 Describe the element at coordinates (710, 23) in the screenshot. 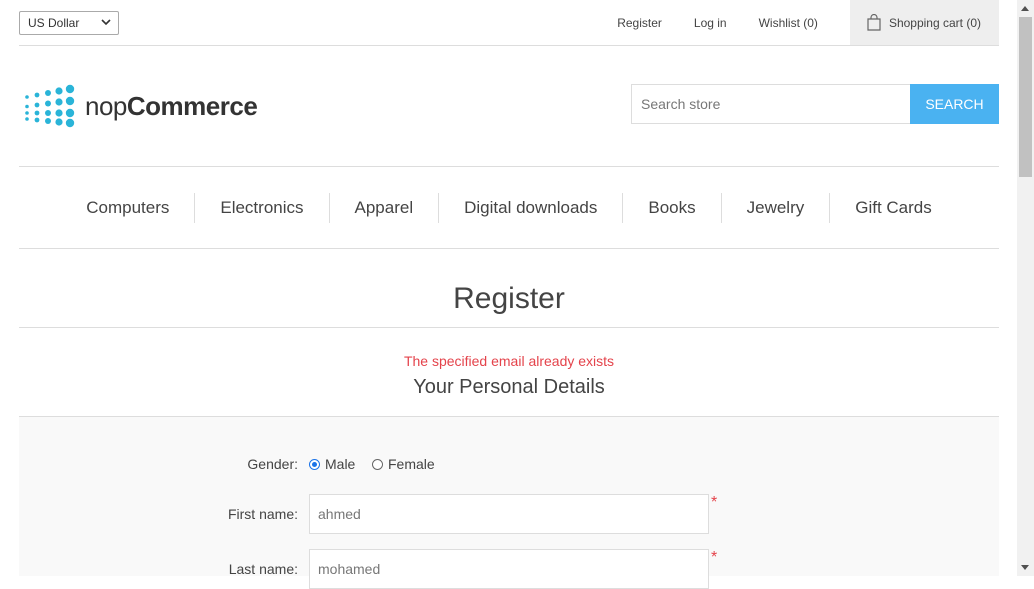

I see `login-link: Log in` at that location.